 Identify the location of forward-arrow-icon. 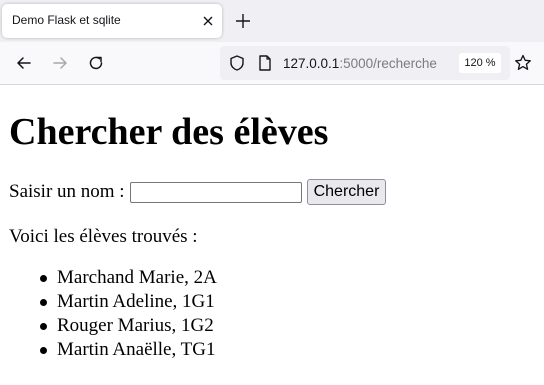
(60, 63).